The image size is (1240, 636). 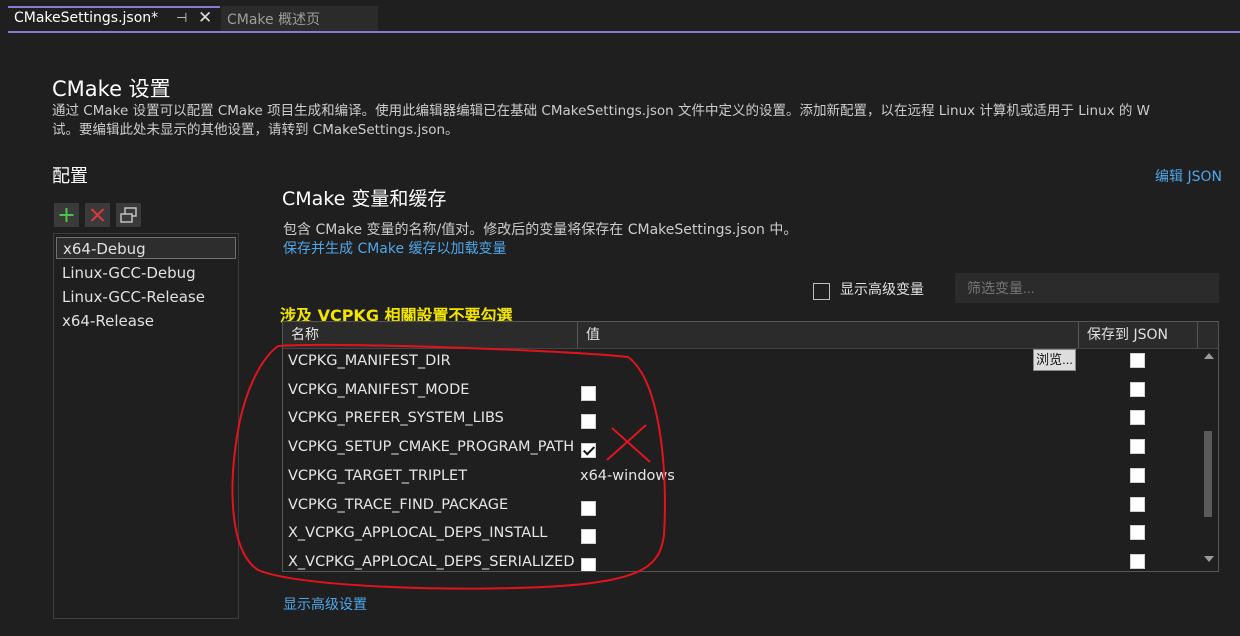 I want to click on delete-configuration-button, so click(x=97, y=215).